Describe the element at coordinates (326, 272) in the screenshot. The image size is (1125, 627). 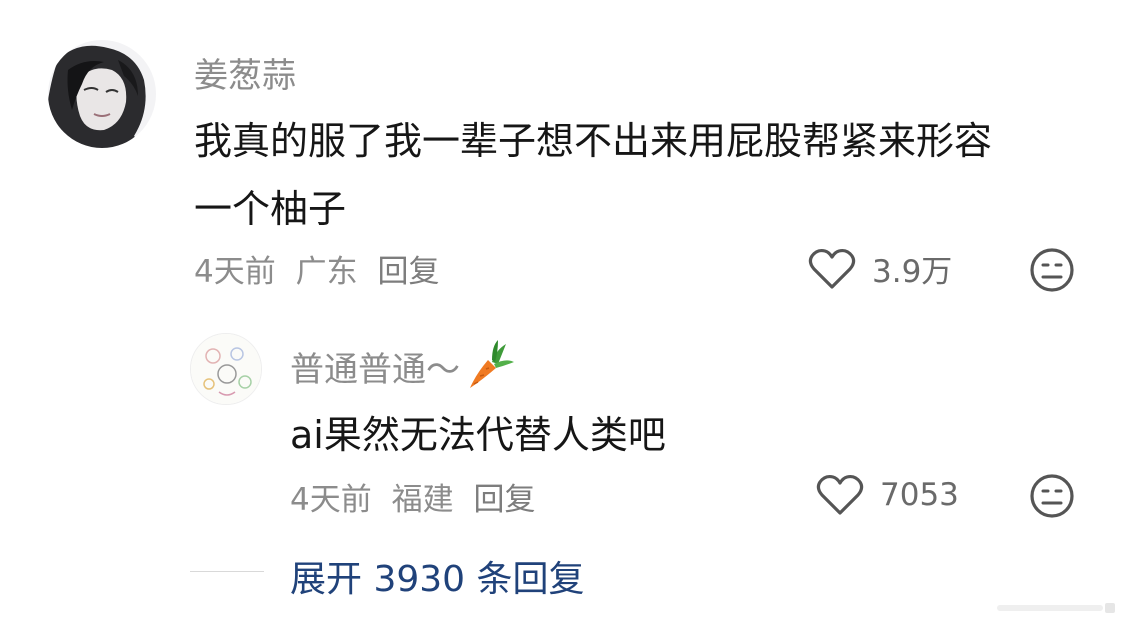
I see `comment-location: 广东` at that location.